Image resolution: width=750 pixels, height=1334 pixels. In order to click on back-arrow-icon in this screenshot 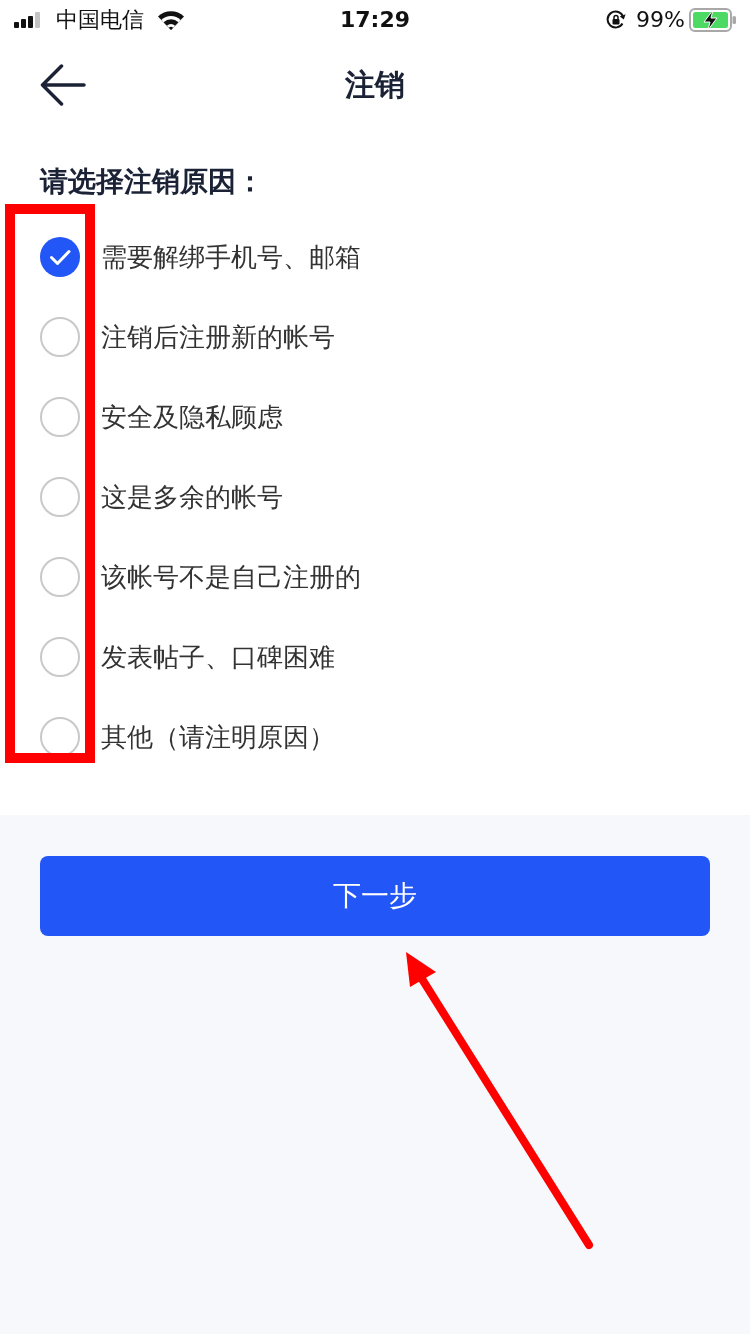, I will do `click(63, 85)`.